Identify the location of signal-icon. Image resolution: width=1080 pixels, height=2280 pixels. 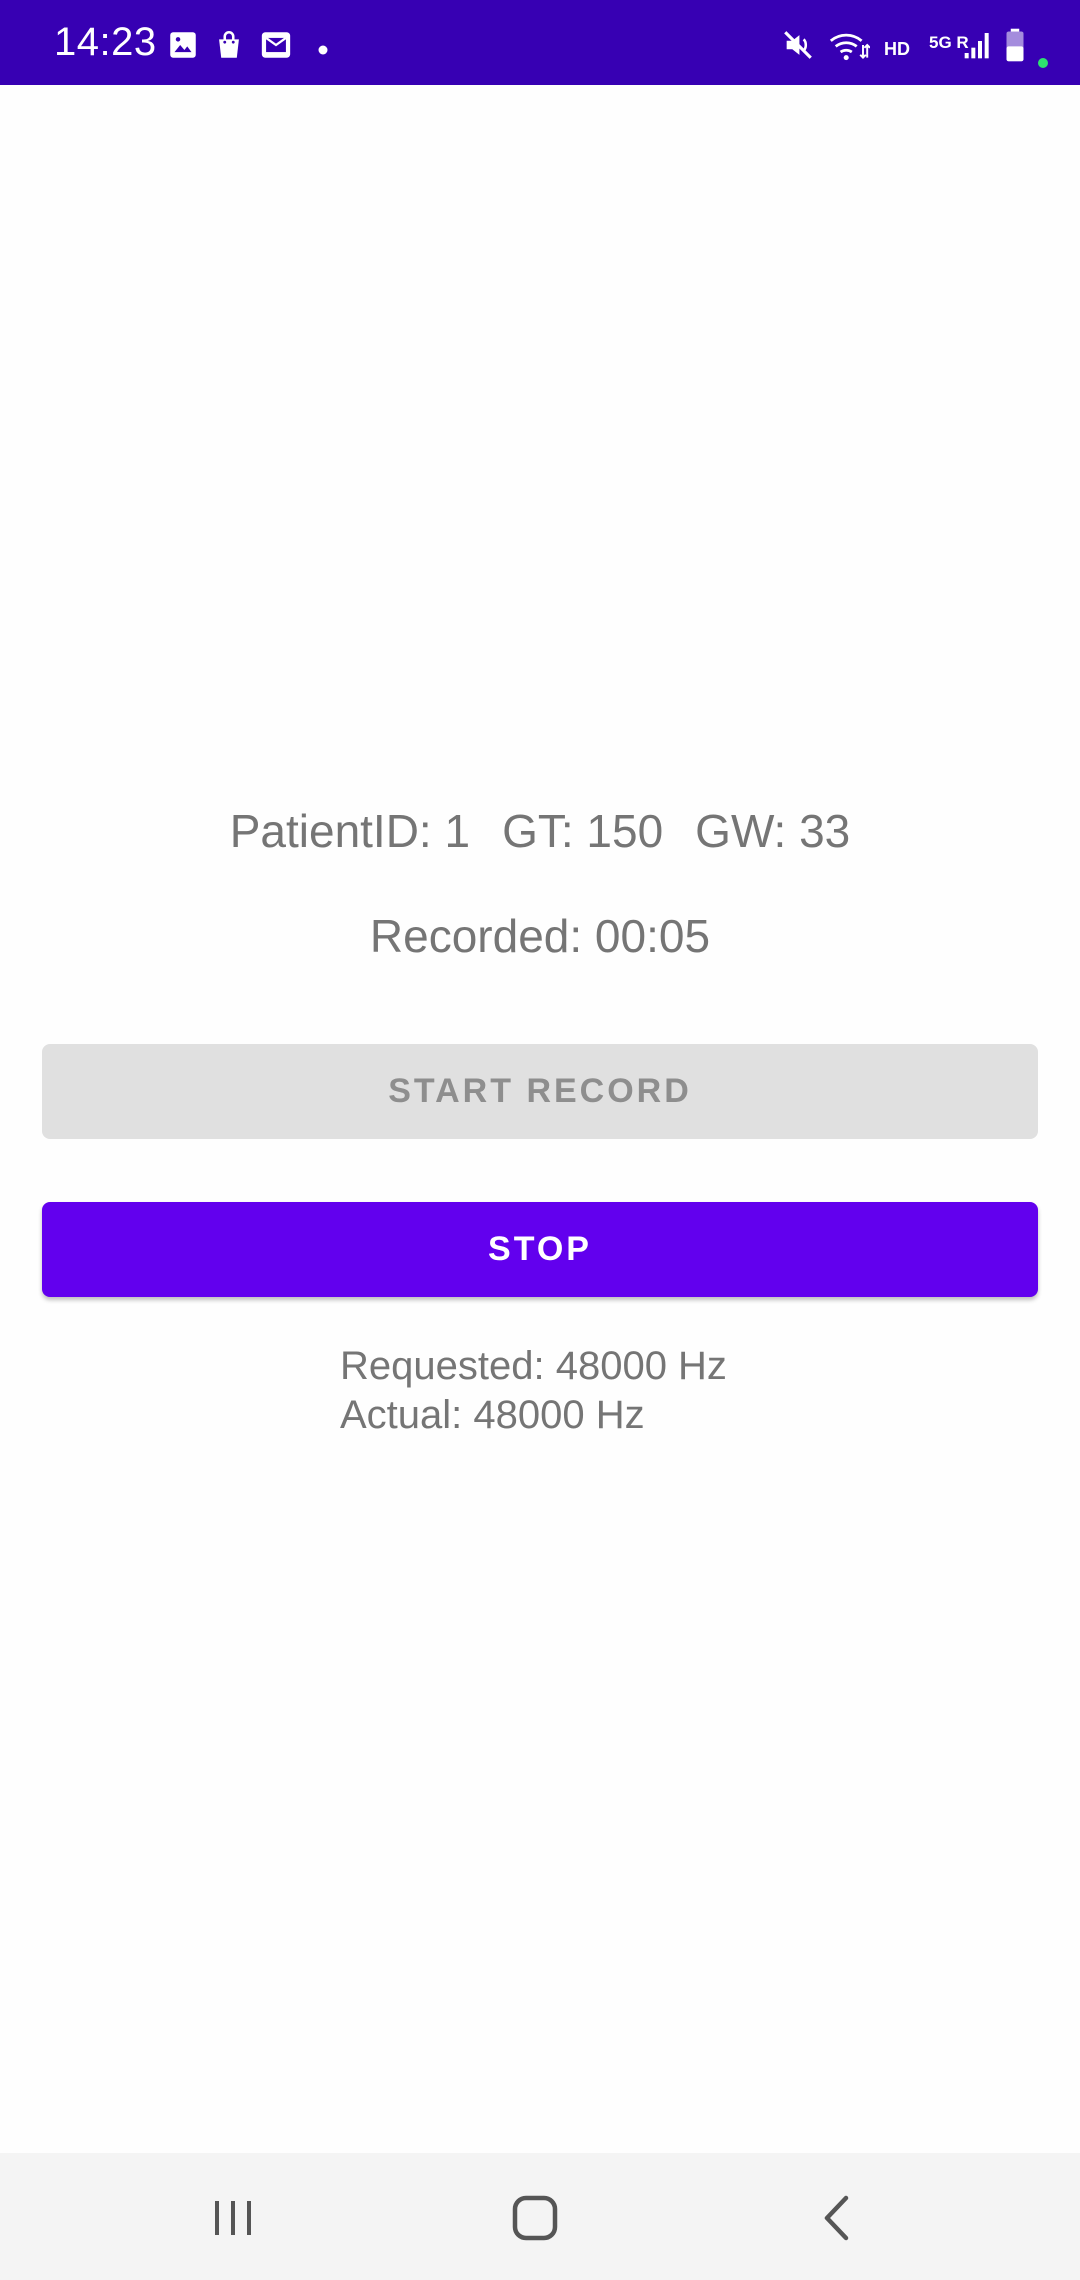
(978, 45).